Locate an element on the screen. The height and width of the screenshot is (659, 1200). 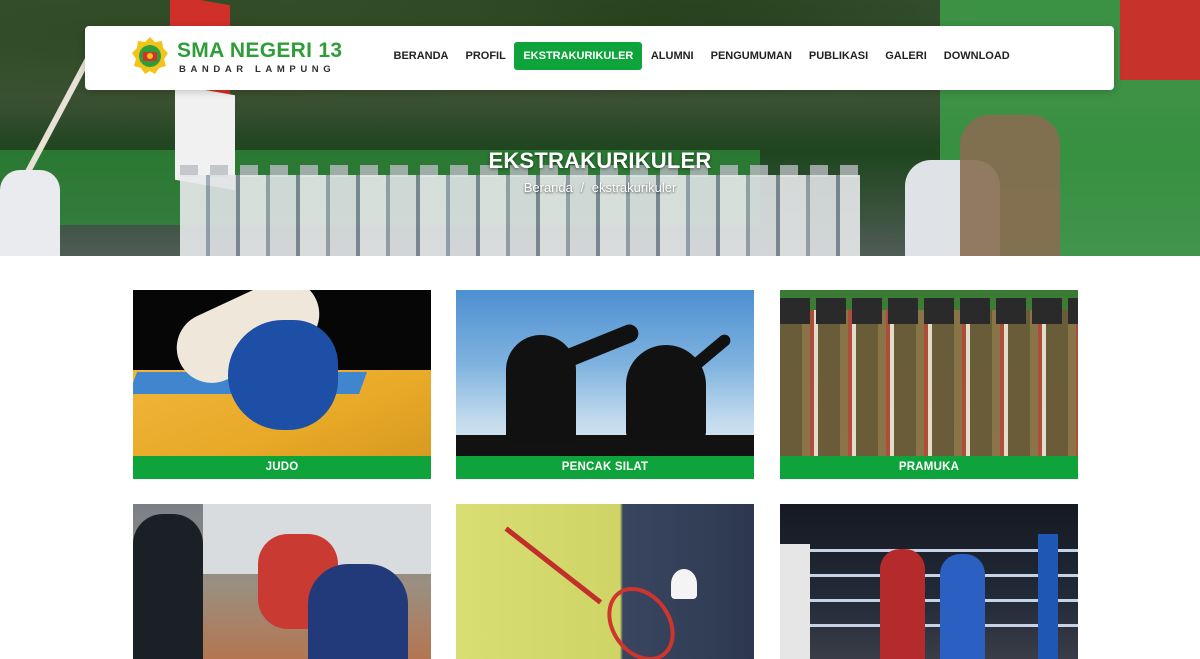
page-title: EKSTRAKURIKULER is located at coordinates (600, 160).